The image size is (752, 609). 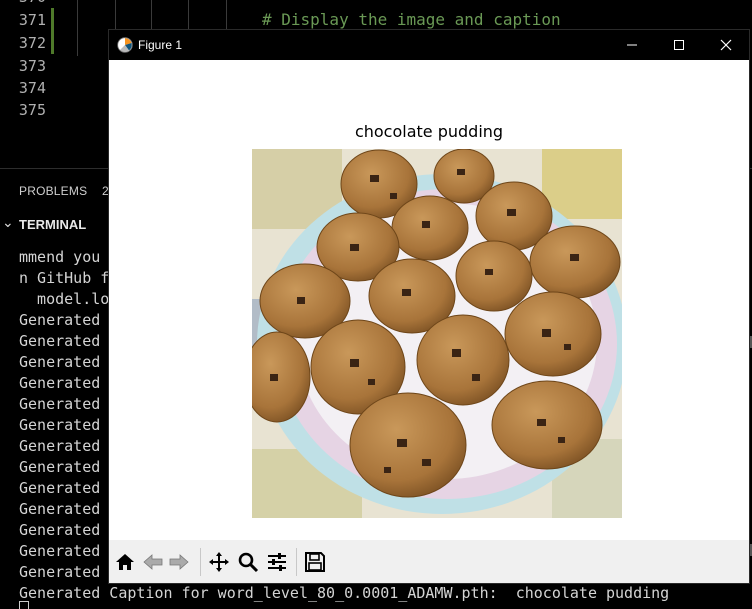 What do you see at coordinates (8, 223) in the screenshot?
I see `chevron-down-icon: ⌄` at bounding box center [8, 223].